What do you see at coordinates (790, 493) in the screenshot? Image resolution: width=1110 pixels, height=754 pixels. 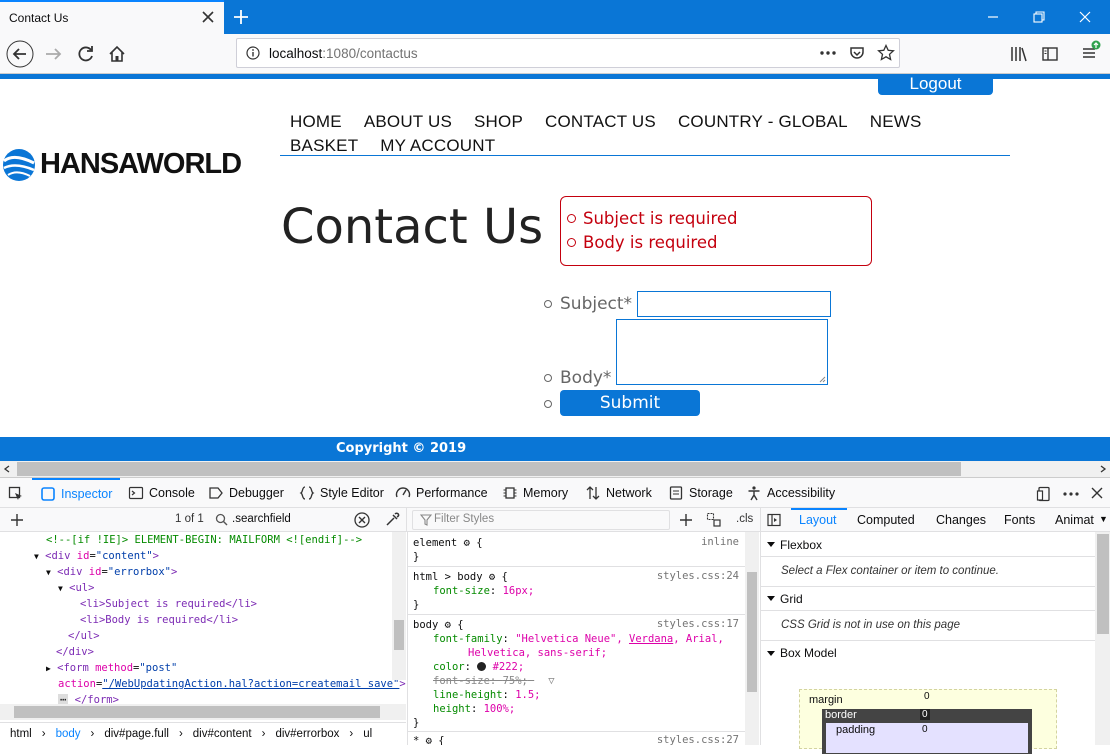 I see `tab-accessibility: Accessibility` at bounding box center [790, 493].